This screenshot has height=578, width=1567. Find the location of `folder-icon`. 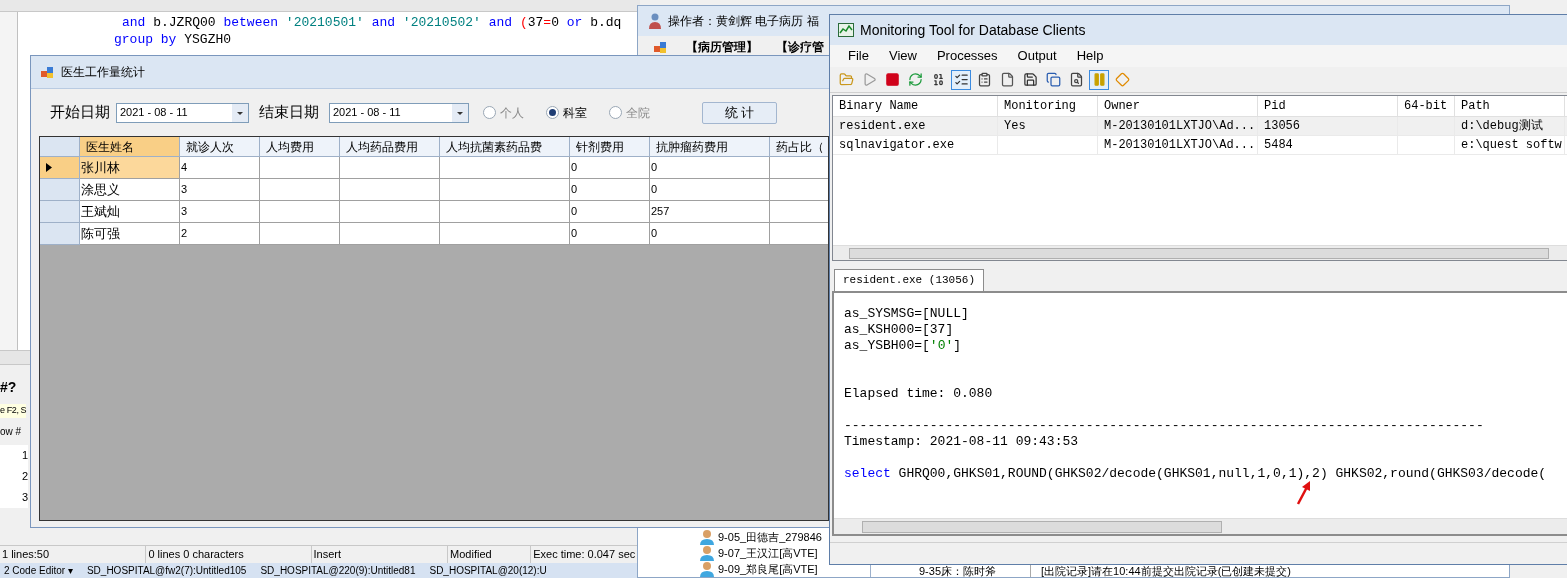

folder-icon is located at coordinates (846, 79).